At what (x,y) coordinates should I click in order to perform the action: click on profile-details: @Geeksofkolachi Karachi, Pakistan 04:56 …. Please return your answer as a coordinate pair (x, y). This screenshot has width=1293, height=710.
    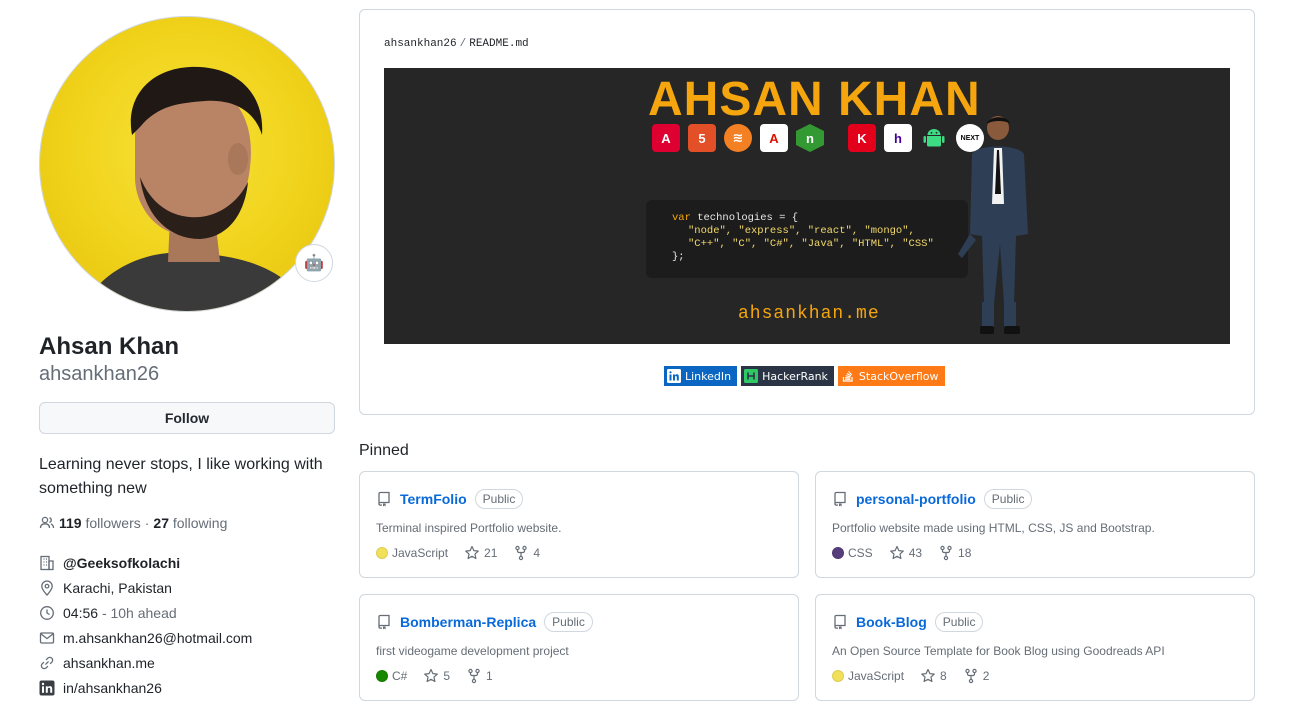
    Looking at the image, I should click on (187, 625).